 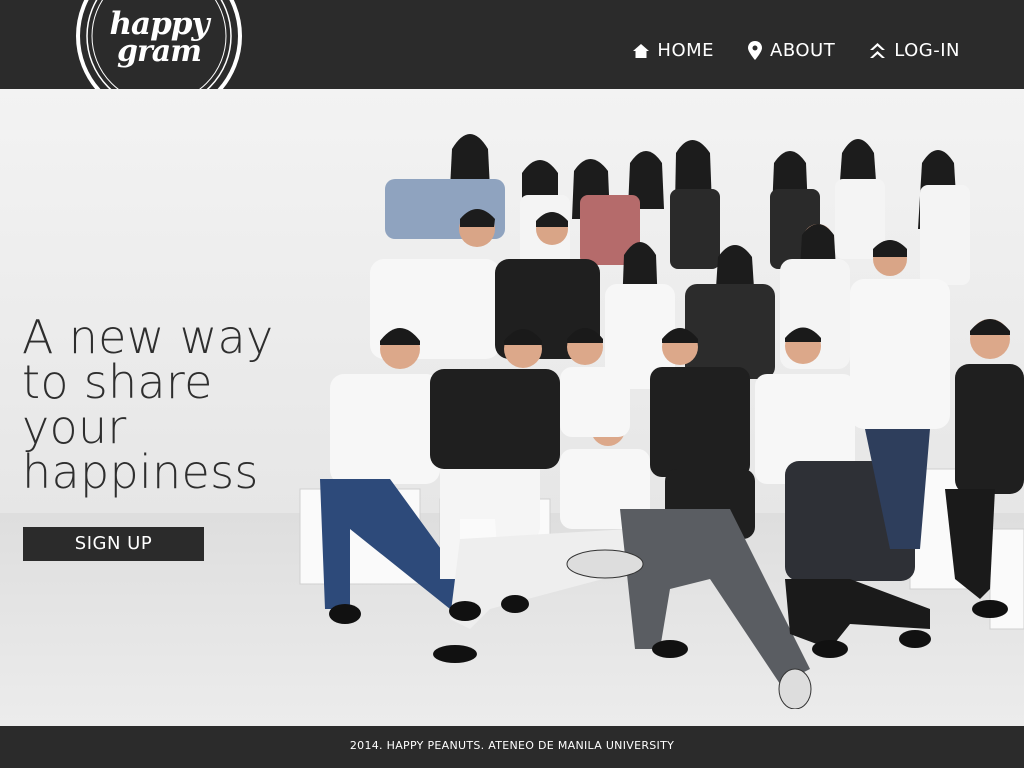 I want to click on chevron-up-icon, so click(x=878, y=50).